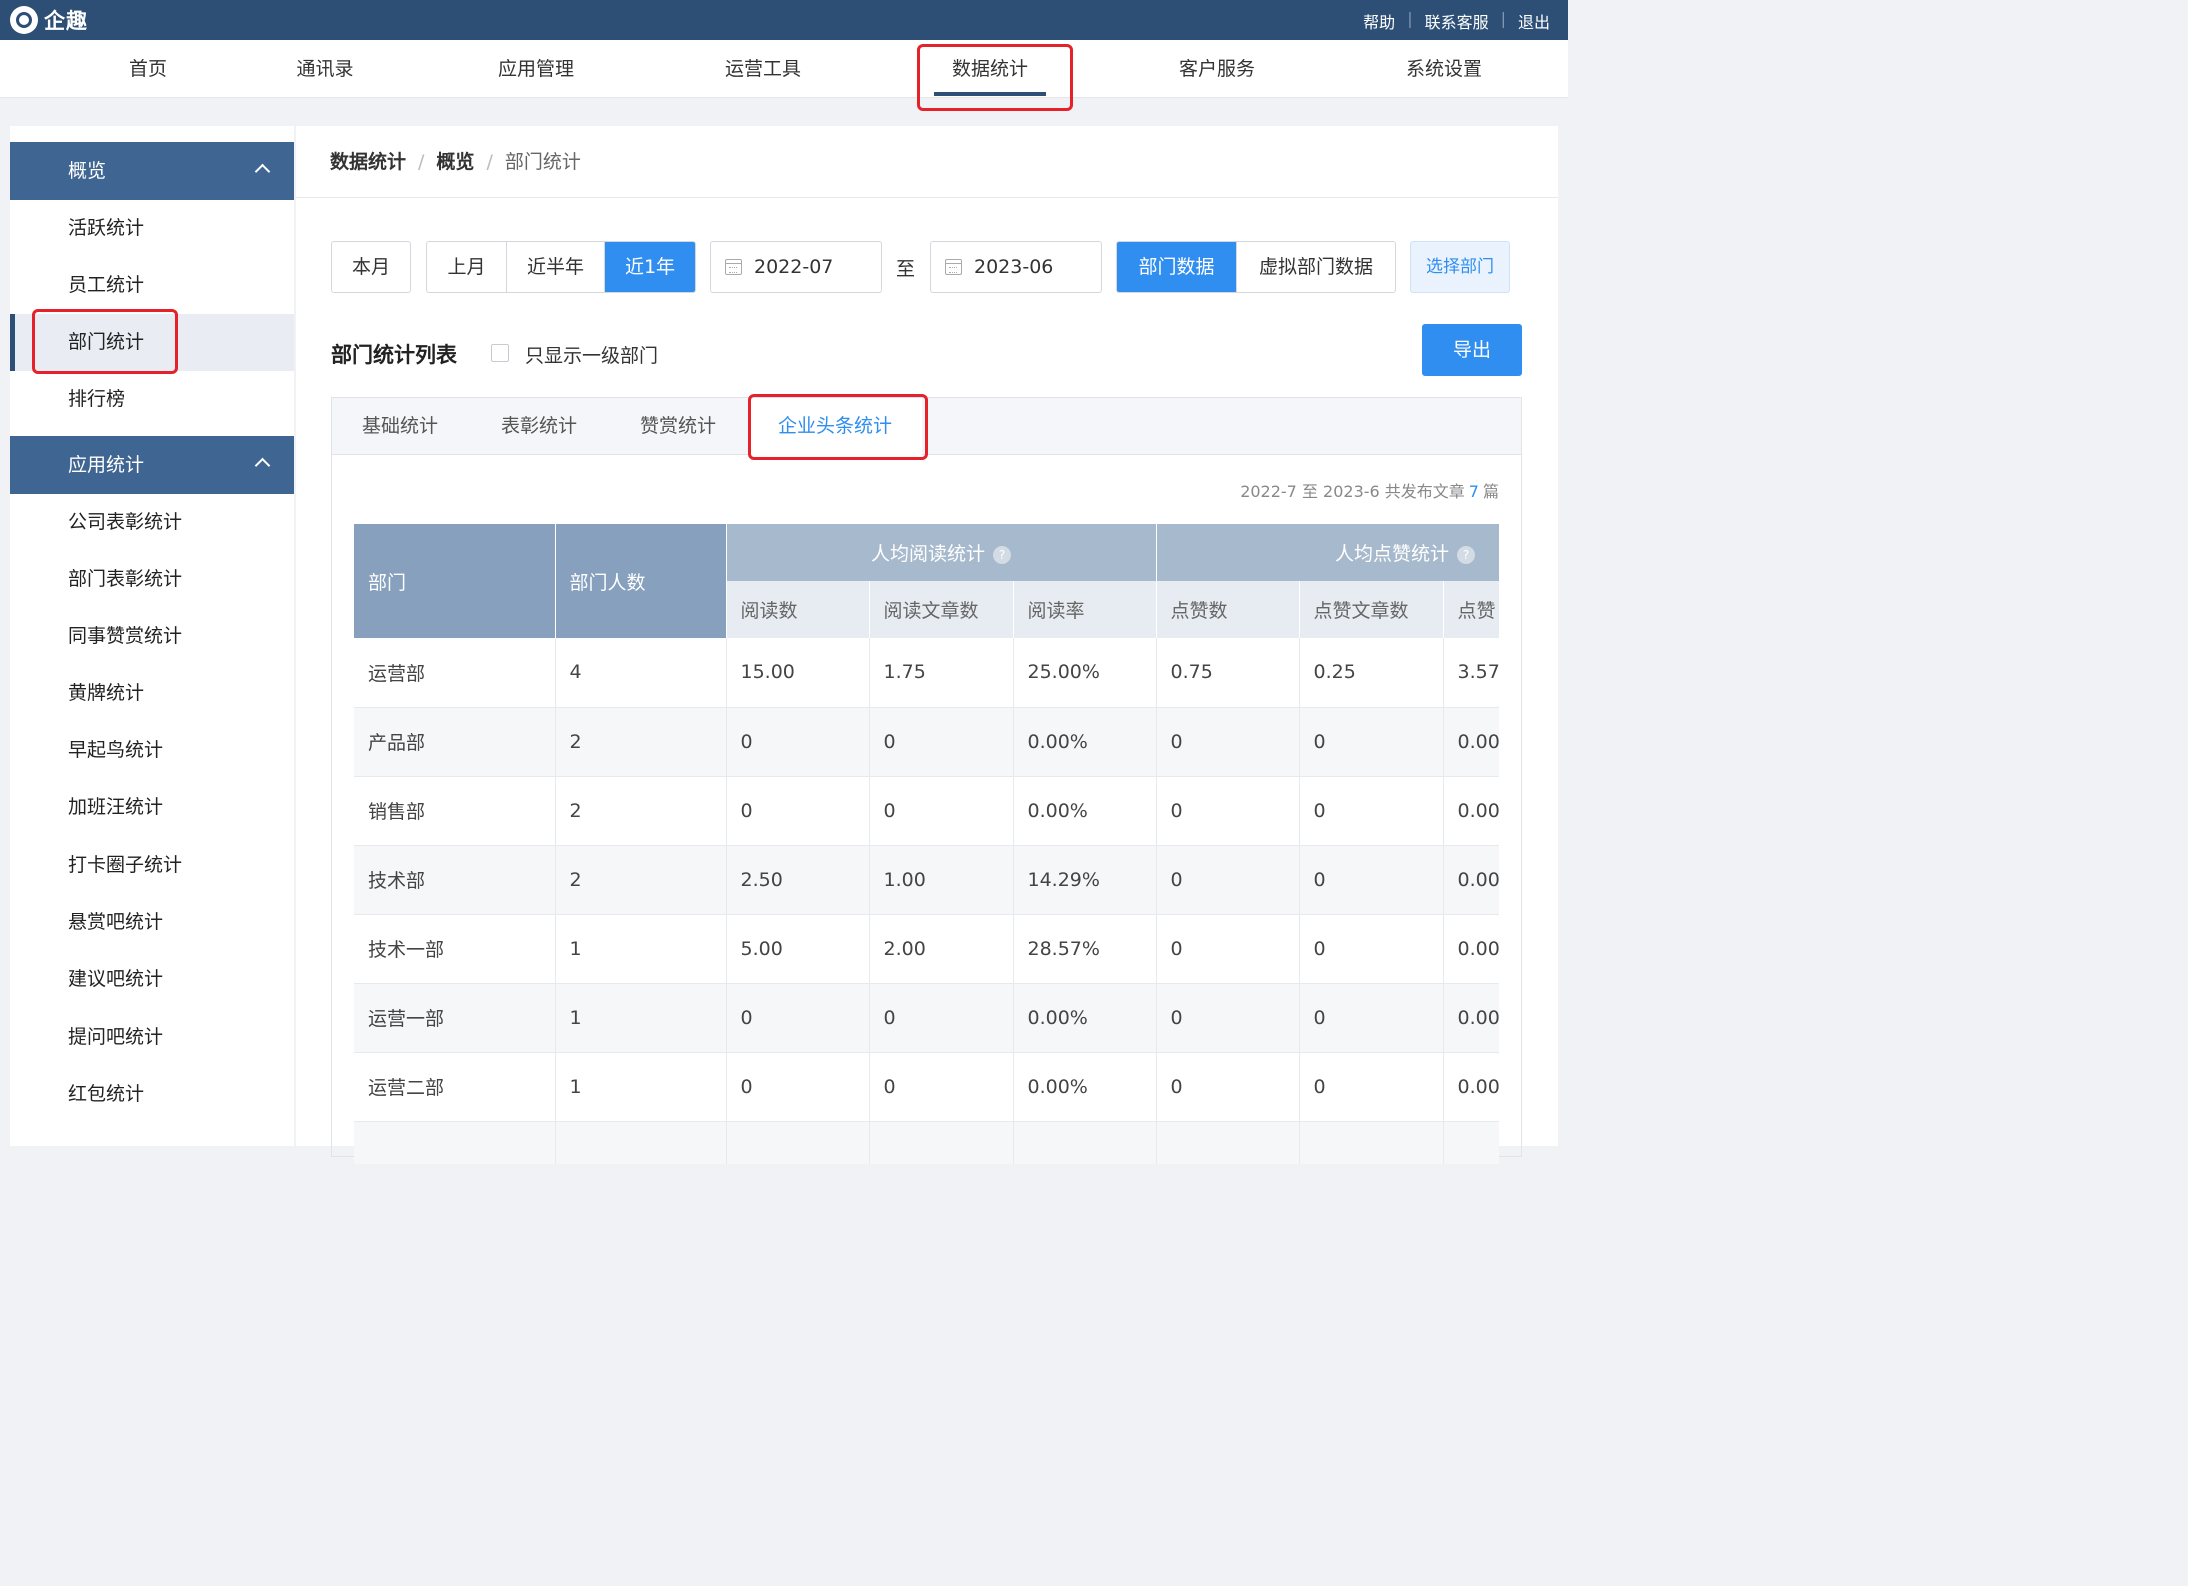 This screenshot has height=1586, width=2188. I want to click on contact-support-link: 联系客服, so click(1457, 21).